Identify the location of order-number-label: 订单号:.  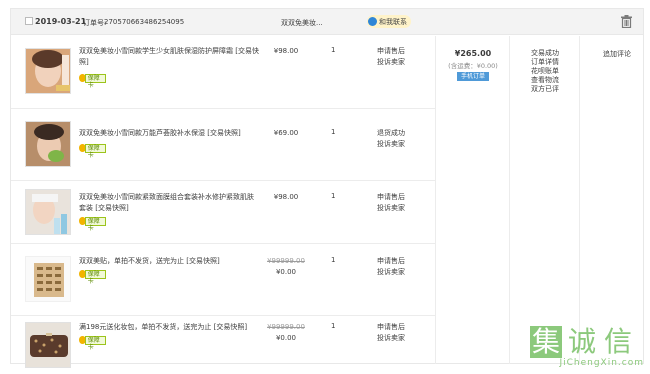
(95, 23).